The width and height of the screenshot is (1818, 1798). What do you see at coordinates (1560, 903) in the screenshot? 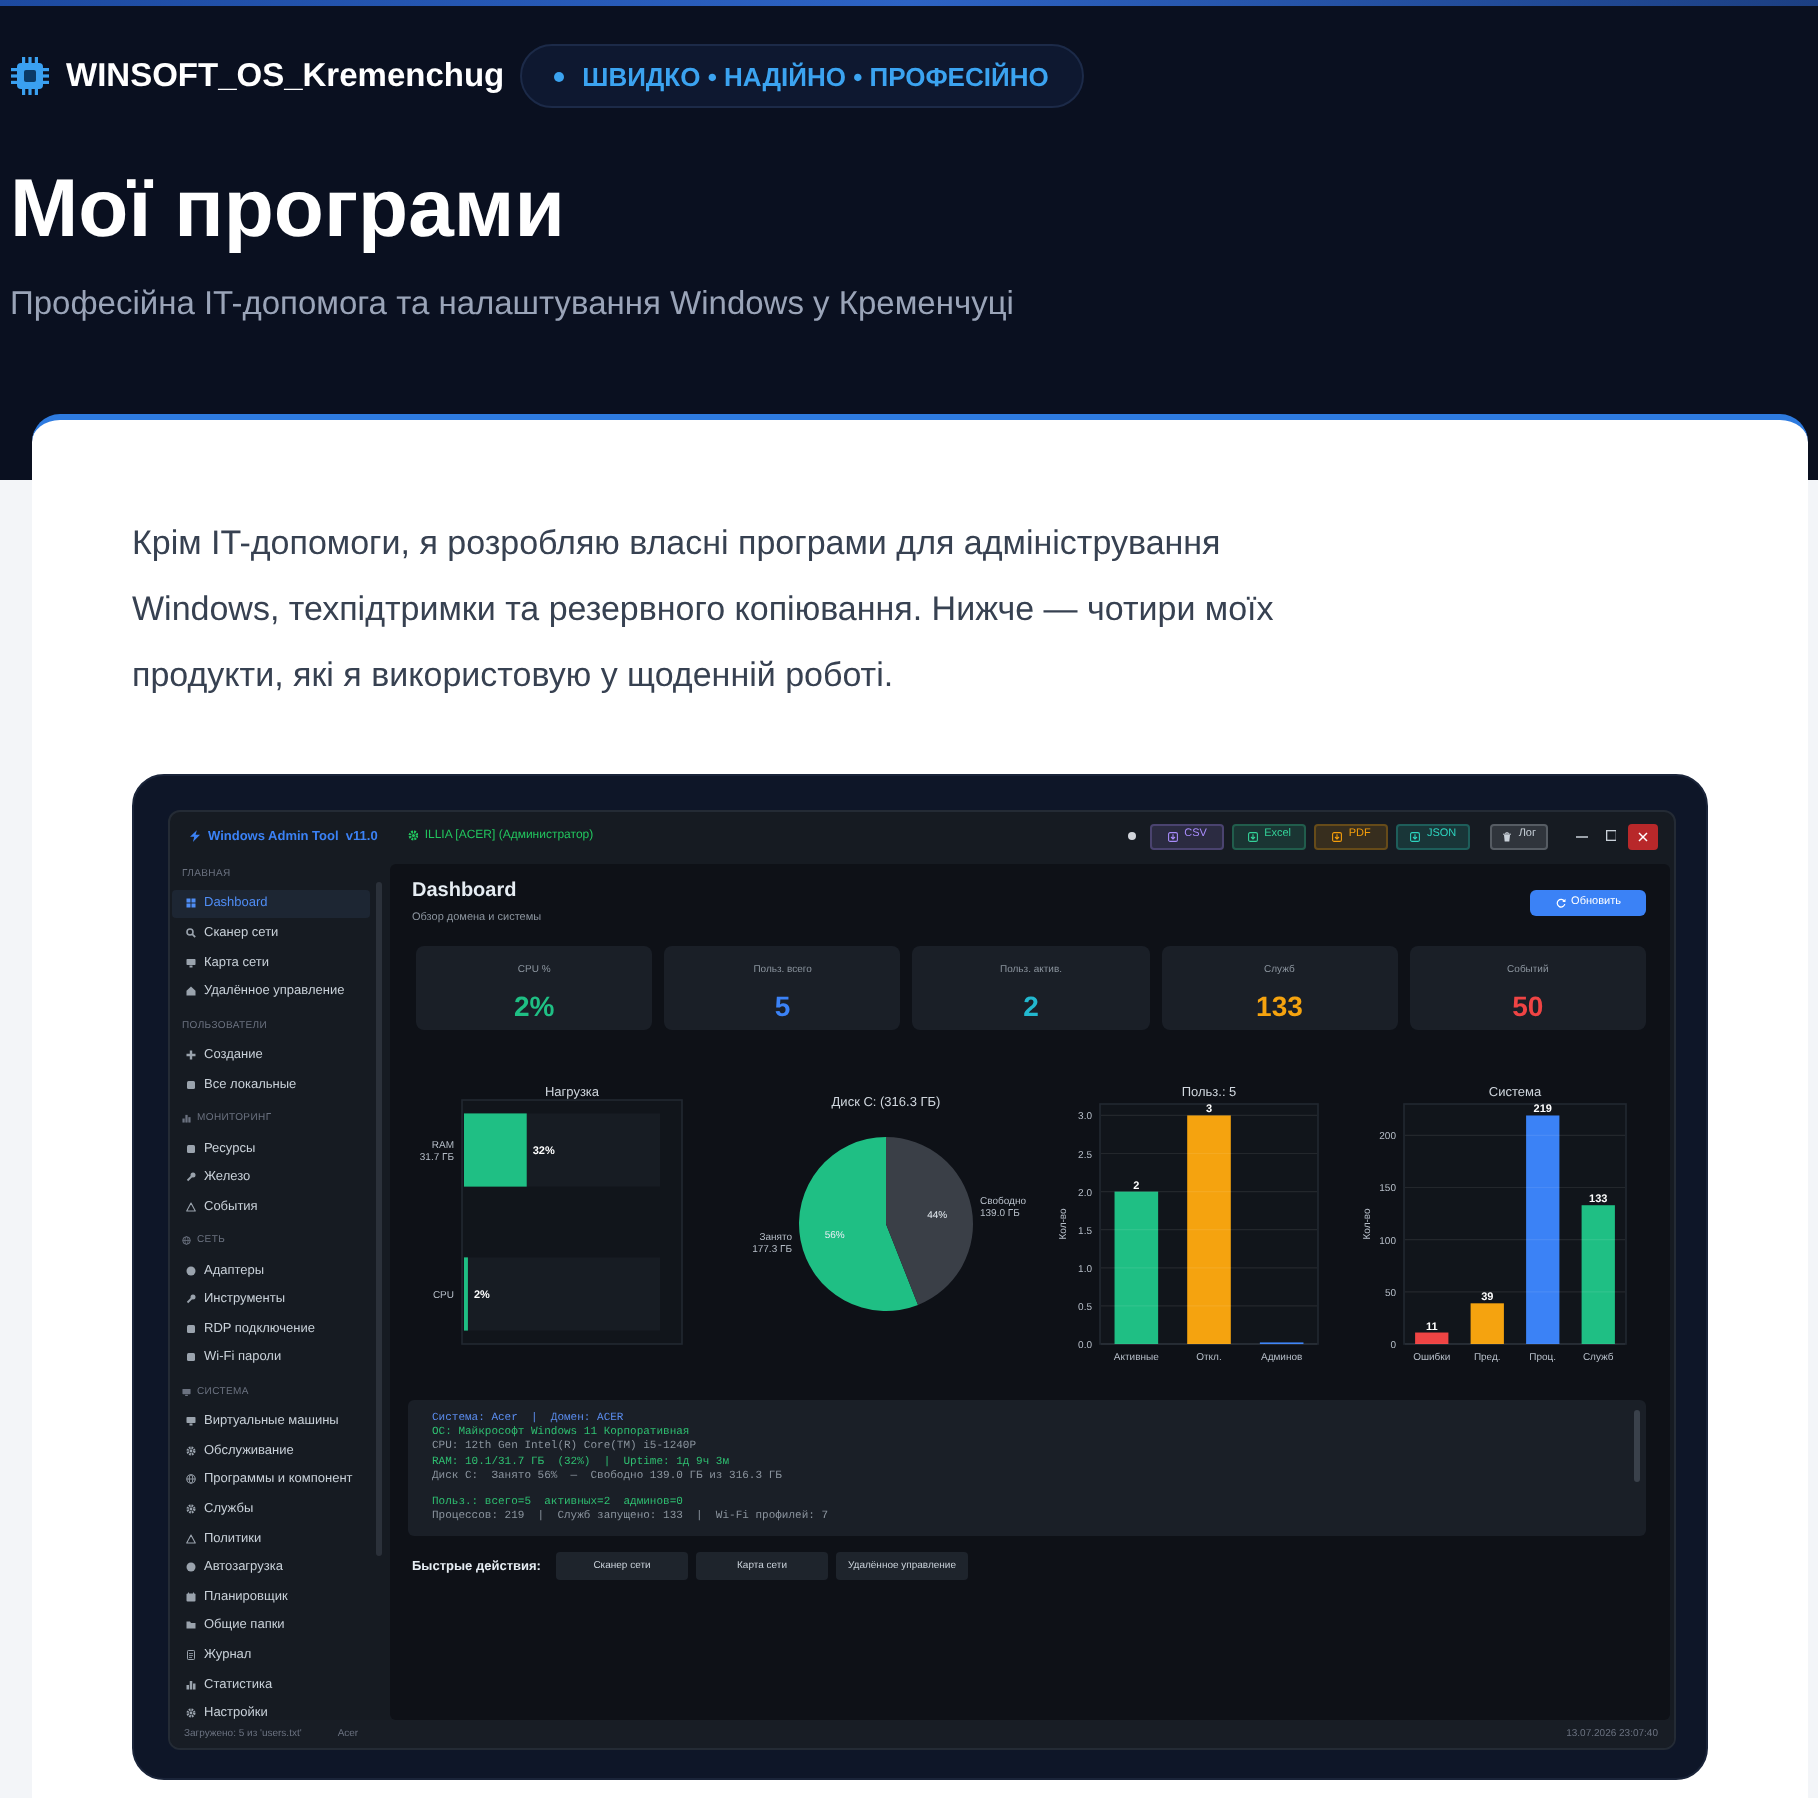
I see `refresh-icon` at bounding box center [1560, 903].